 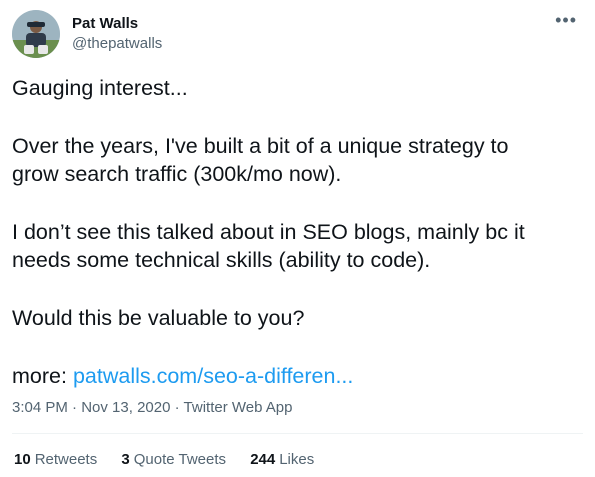 I want to click on tweet-meta: 3:04 PM · Nov 13, 2020 · Twitter Web App, so click(x=152, y=408).